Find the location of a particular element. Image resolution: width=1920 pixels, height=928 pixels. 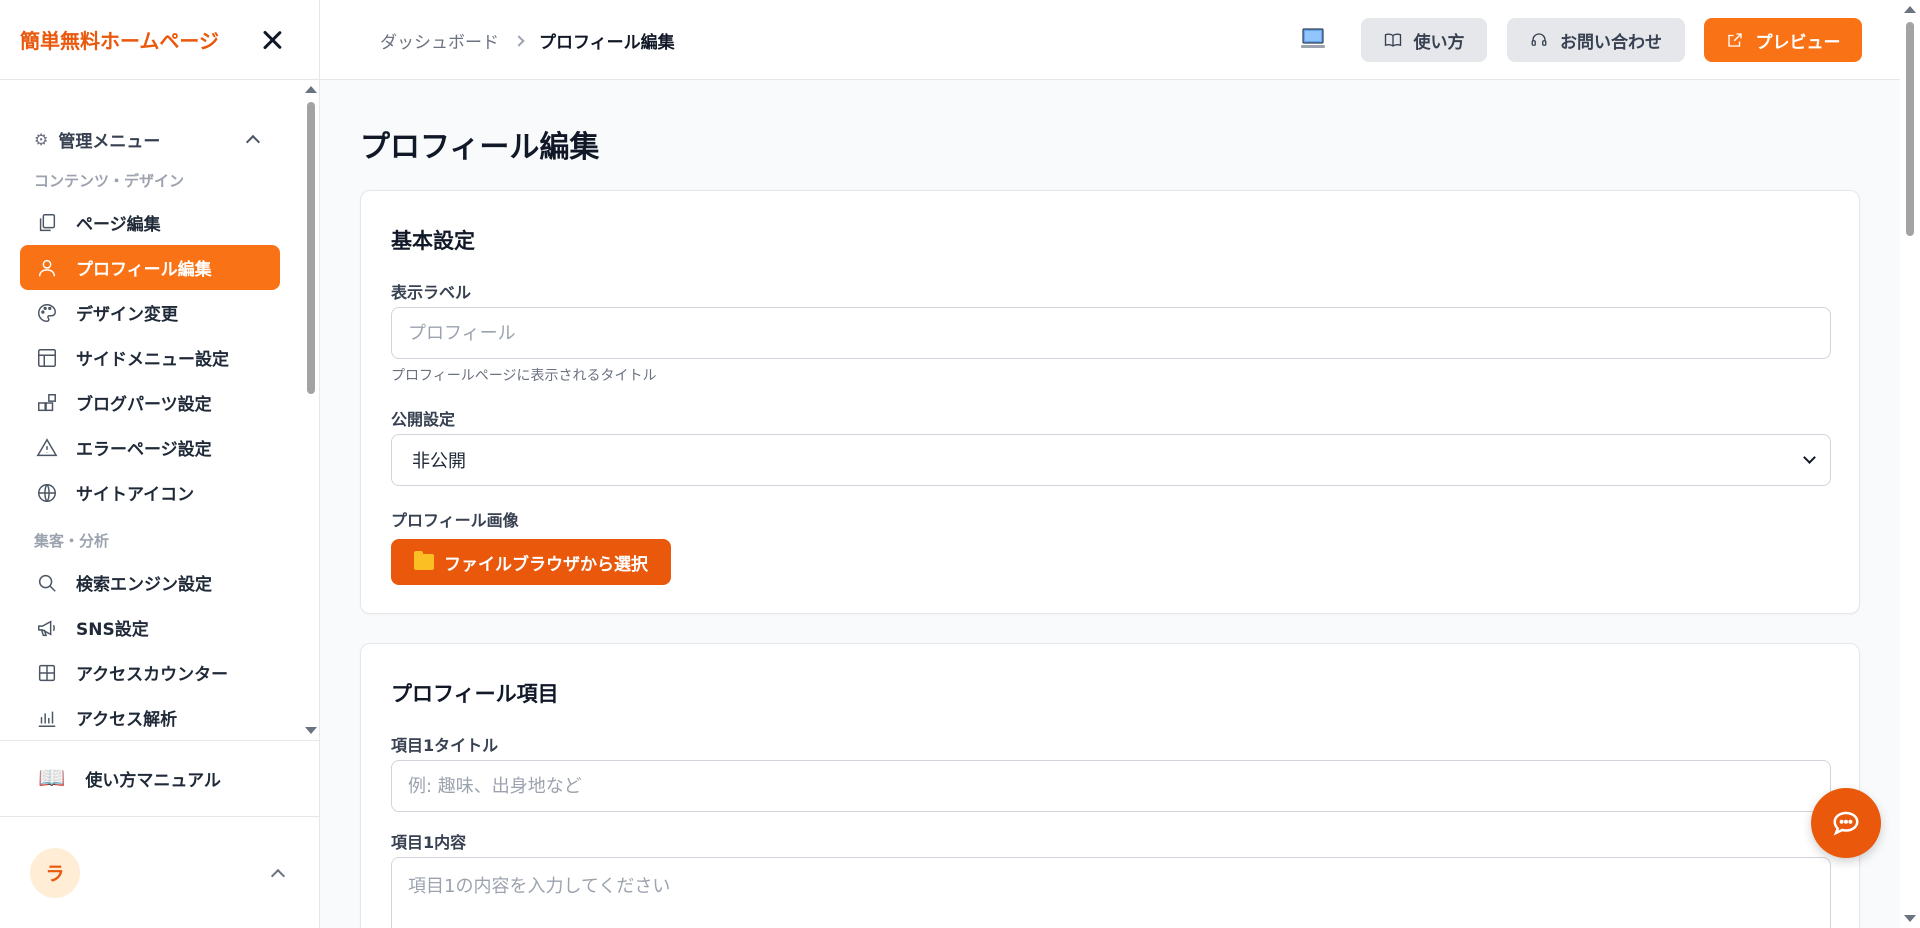

sidebar-header: 簡単無料ホームページ is located at coordinates (159, 40).